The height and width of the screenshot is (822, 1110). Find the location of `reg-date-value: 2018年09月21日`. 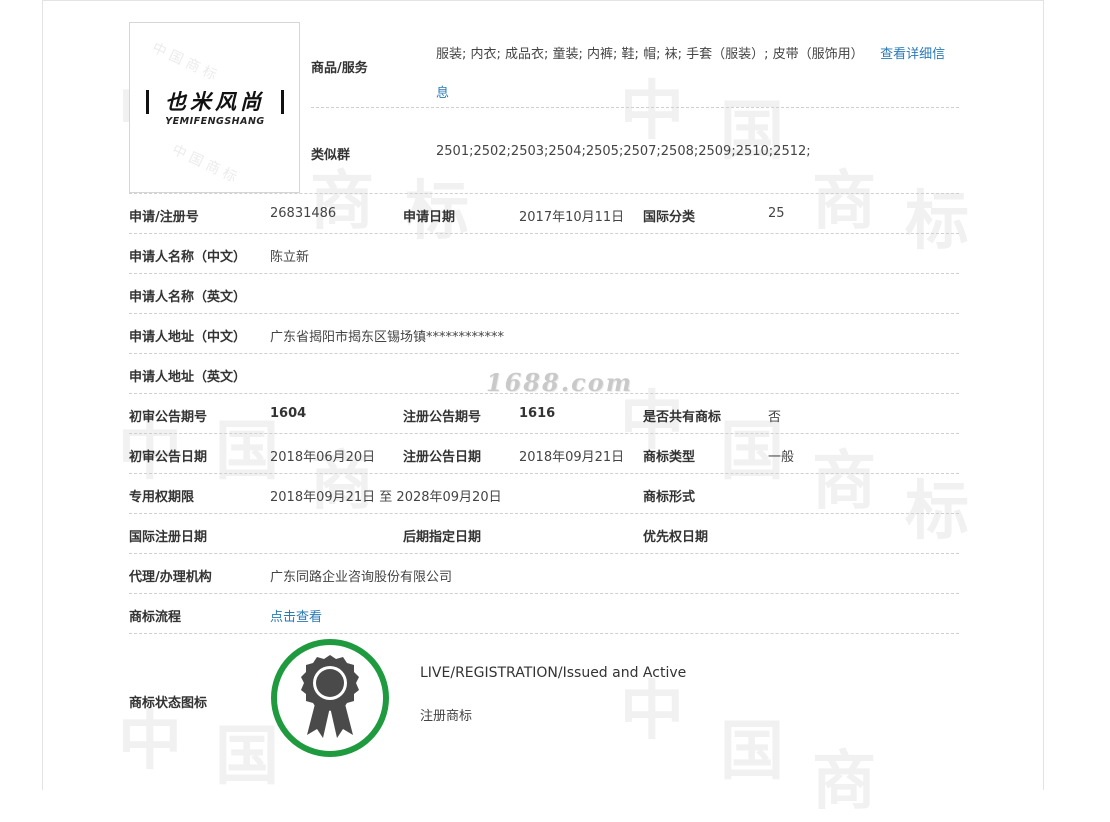

reg-date-value: 2018年09月21日 is located at coordinates (572, 457).